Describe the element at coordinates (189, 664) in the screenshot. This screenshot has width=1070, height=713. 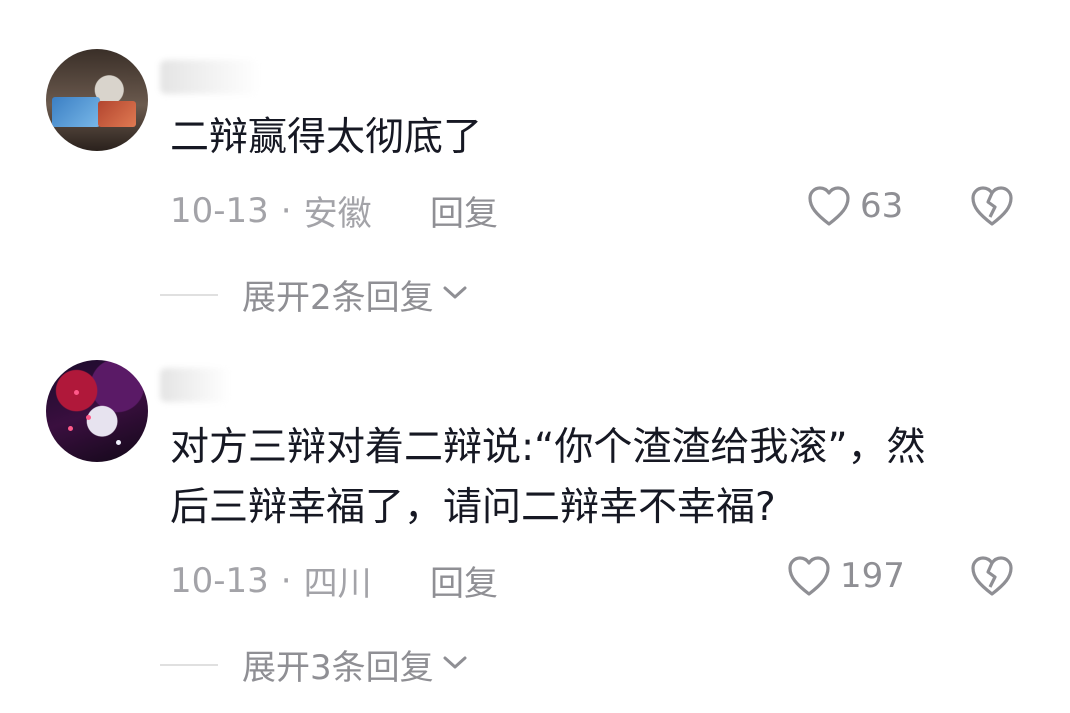
I see `expand-divider` at that location.